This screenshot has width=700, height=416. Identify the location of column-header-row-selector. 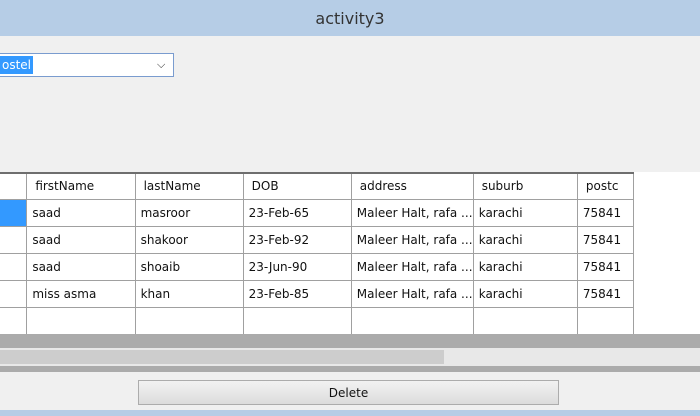
(14, 186).